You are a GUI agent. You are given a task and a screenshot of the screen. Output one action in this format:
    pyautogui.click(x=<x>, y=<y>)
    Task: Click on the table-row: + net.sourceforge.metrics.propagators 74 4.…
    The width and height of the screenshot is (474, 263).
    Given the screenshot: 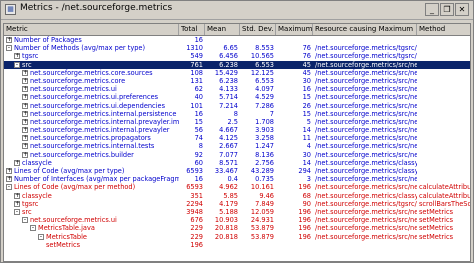 What is the action you would take?
    pyautogui.click(x=237, y=138)
    